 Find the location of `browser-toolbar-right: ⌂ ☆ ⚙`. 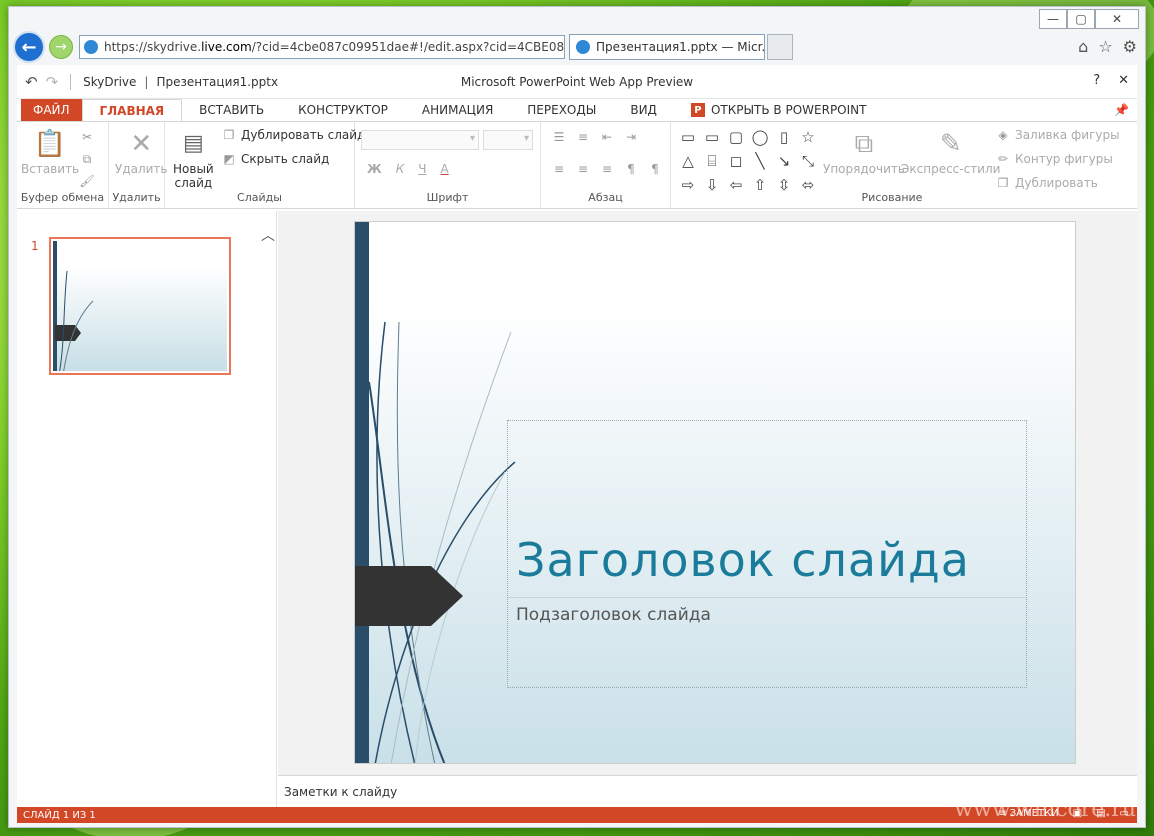

browser-toolbar-right: ⌂ ☆ ⚙ is located at coordinates (1107, 46).